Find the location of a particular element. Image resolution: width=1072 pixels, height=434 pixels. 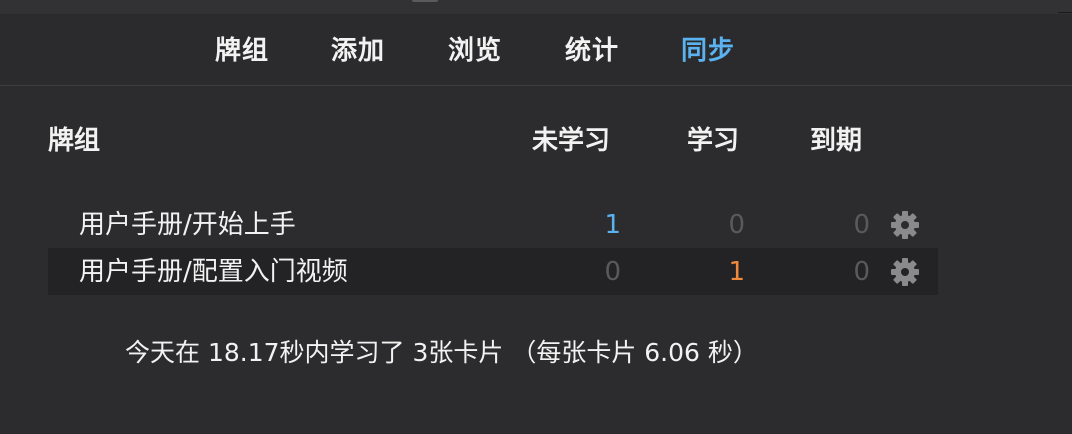

window-titlebar is located at coordinates (536, 7).